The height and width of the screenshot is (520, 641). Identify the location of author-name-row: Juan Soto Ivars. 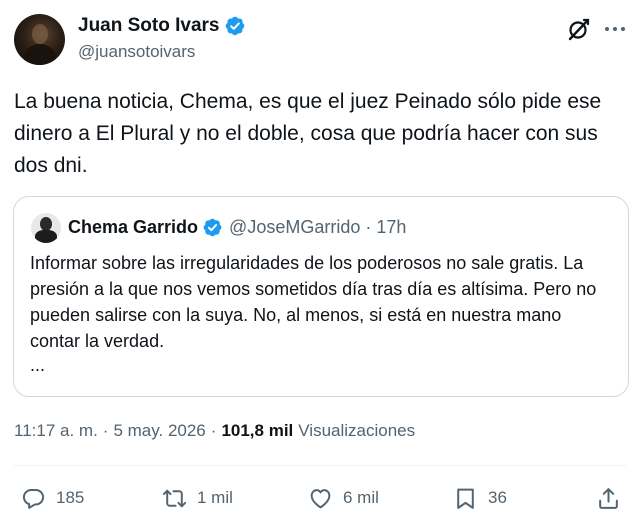
(162, 26).